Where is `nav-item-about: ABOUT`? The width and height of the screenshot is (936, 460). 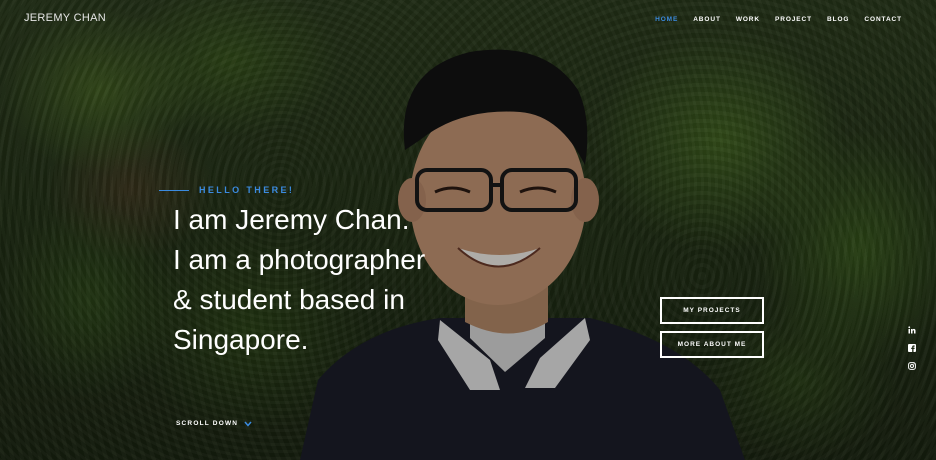 nav-item-about: ABOUT is located at coordinates (707, 19).